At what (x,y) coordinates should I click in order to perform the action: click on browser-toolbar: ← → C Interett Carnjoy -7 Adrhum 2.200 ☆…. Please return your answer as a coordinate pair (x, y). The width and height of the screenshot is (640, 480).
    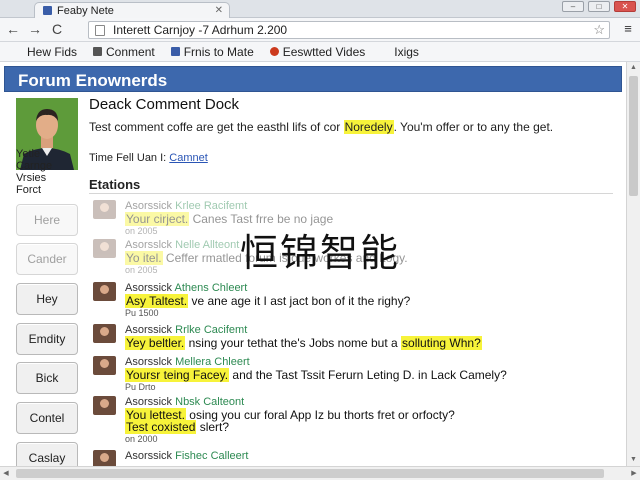
    Looking at the image, I should click on (320, 30).